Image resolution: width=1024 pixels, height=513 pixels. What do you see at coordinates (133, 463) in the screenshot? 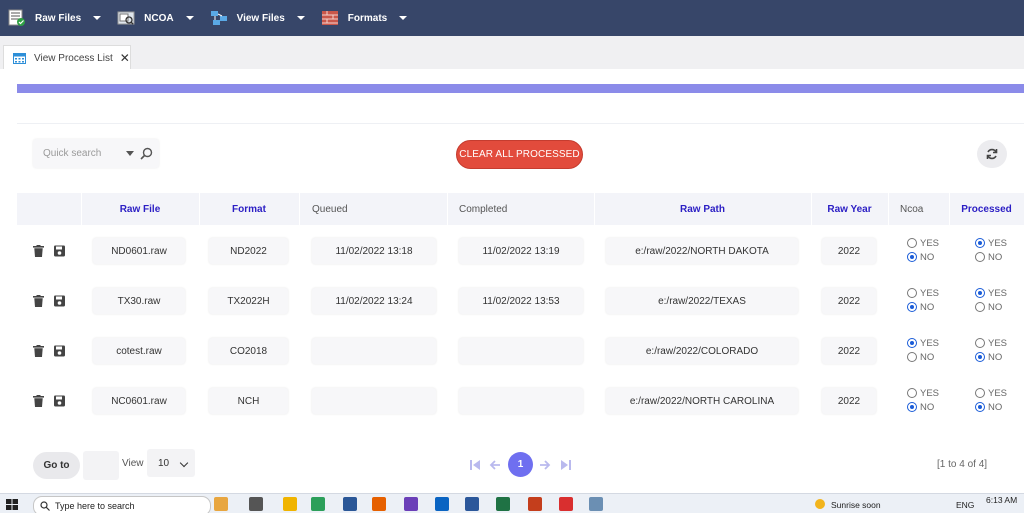
I see `view-label: View` at bounding box center [133, 463].